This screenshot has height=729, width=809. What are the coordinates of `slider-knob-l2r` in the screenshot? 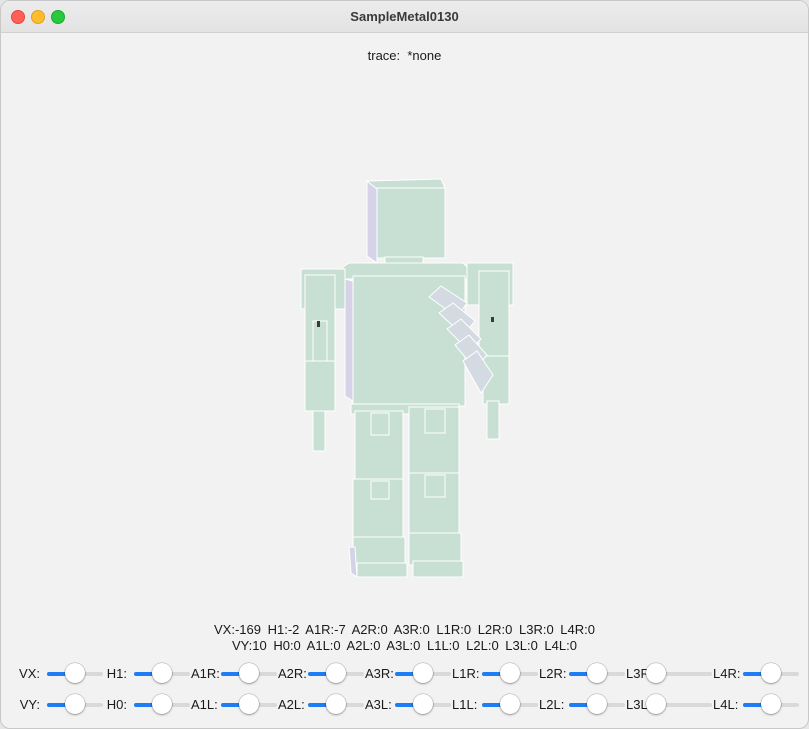 It's located at (597, 673).